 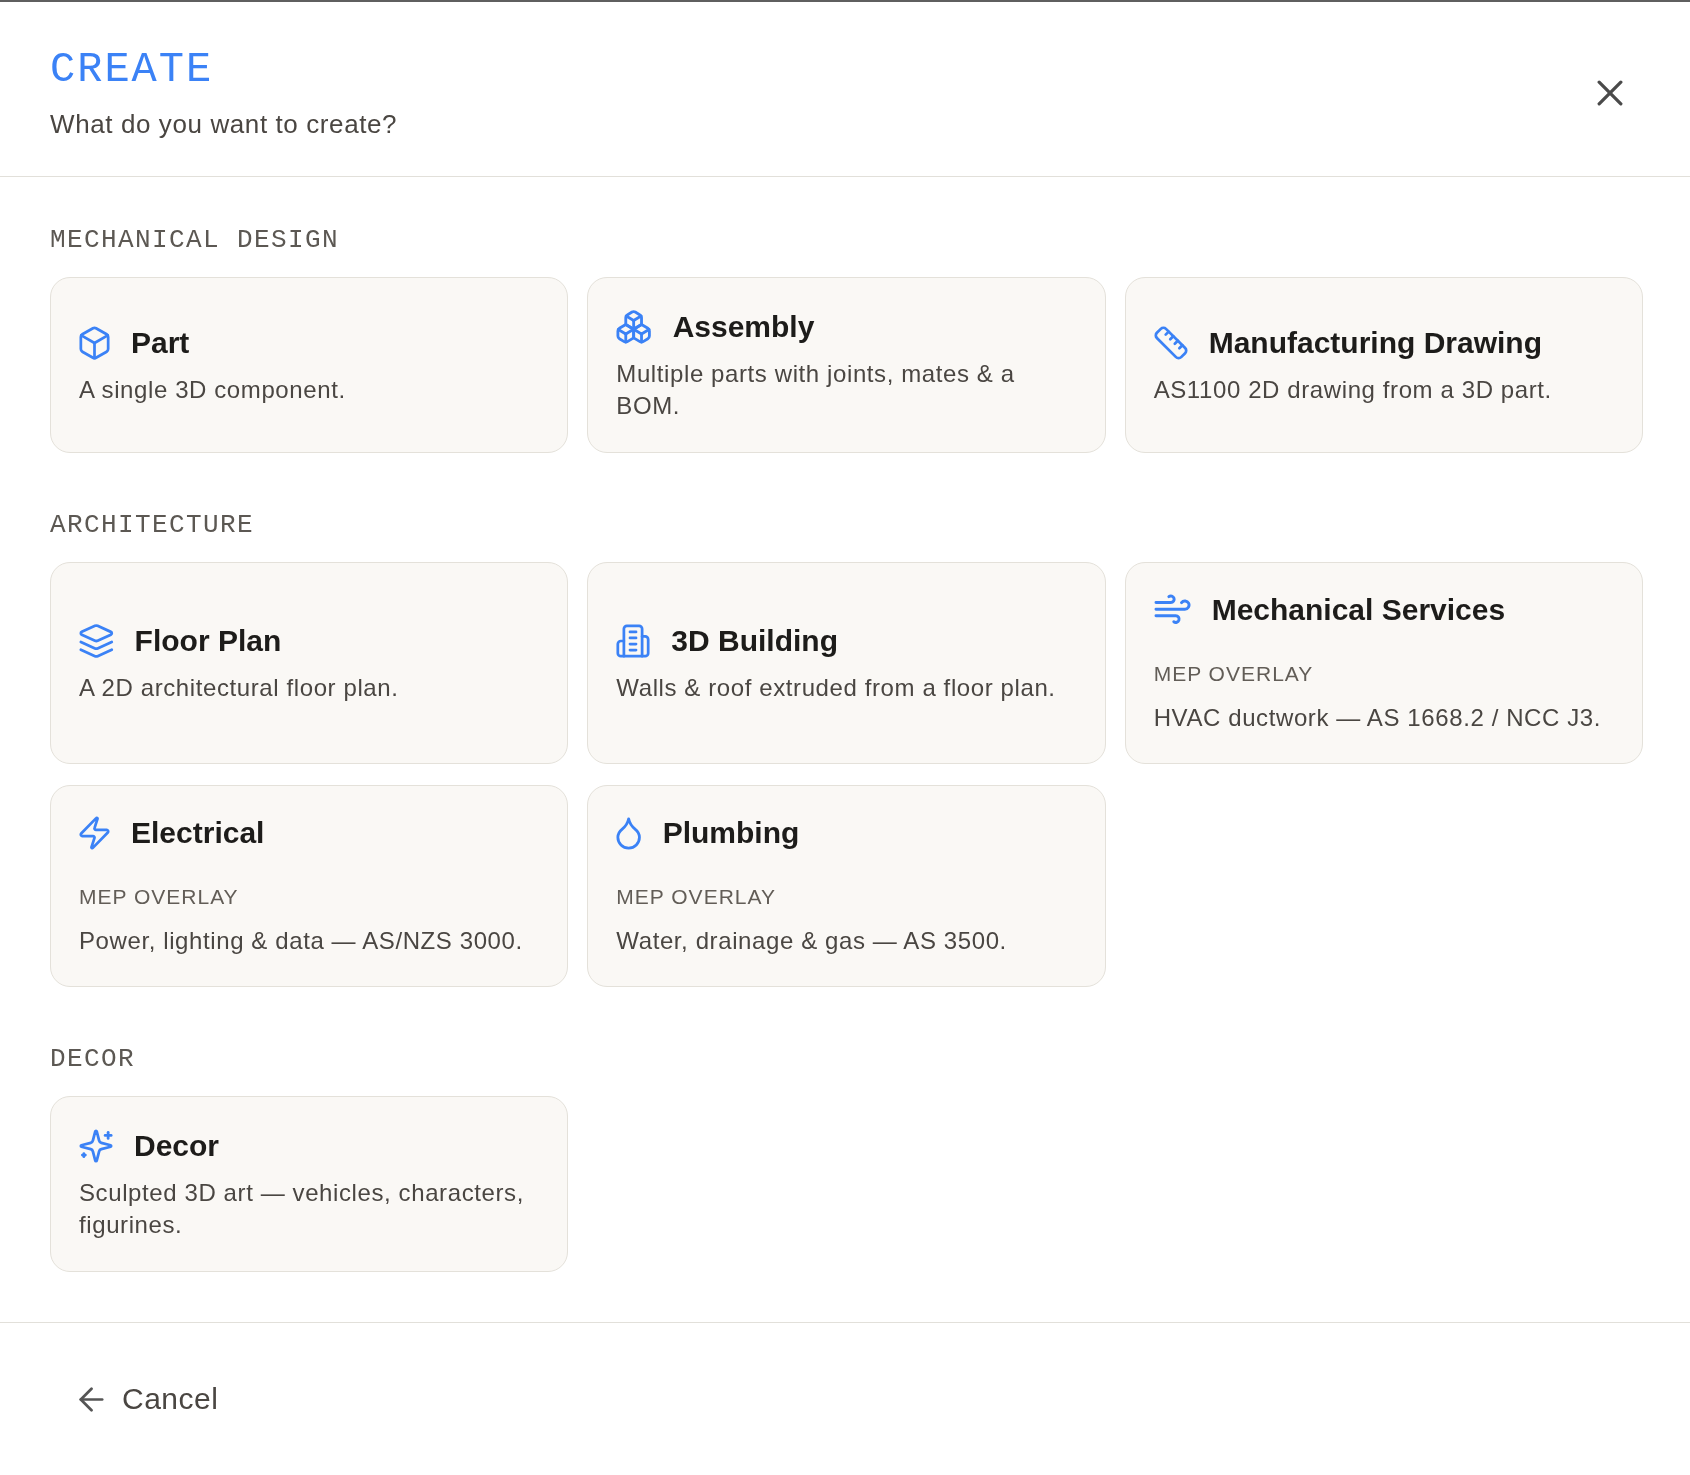 I want to click on option-title: Plumbing, so click(x=731, y=833).